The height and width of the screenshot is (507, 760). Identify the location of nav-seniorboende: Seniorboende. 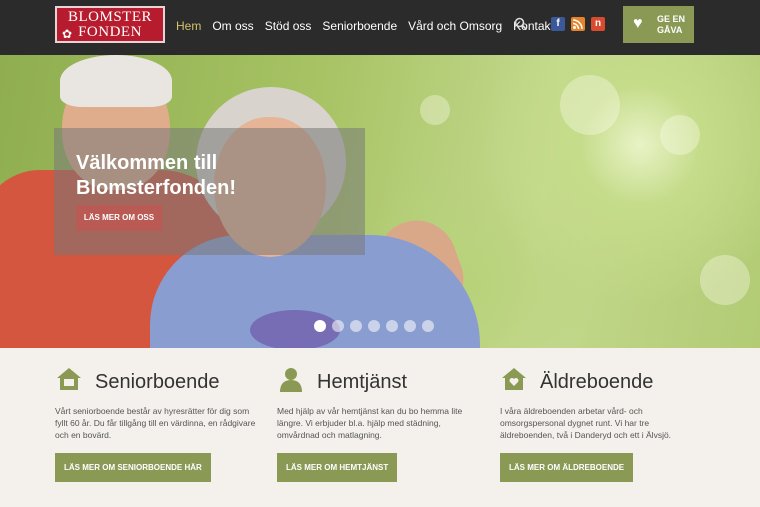
(359, 26).